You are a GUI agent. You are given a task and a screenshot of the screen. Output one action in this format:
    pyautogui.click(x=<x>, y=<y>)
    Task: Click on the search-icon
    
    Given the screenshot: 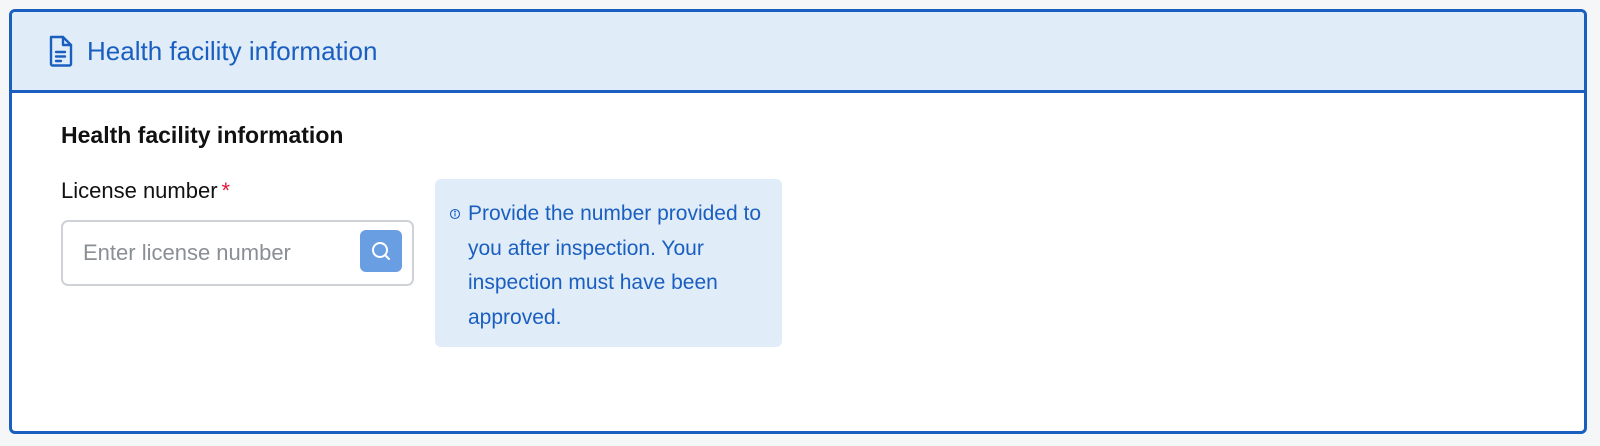 What is the action you would take?
    pyautogui.click(x=381, y=251)
    